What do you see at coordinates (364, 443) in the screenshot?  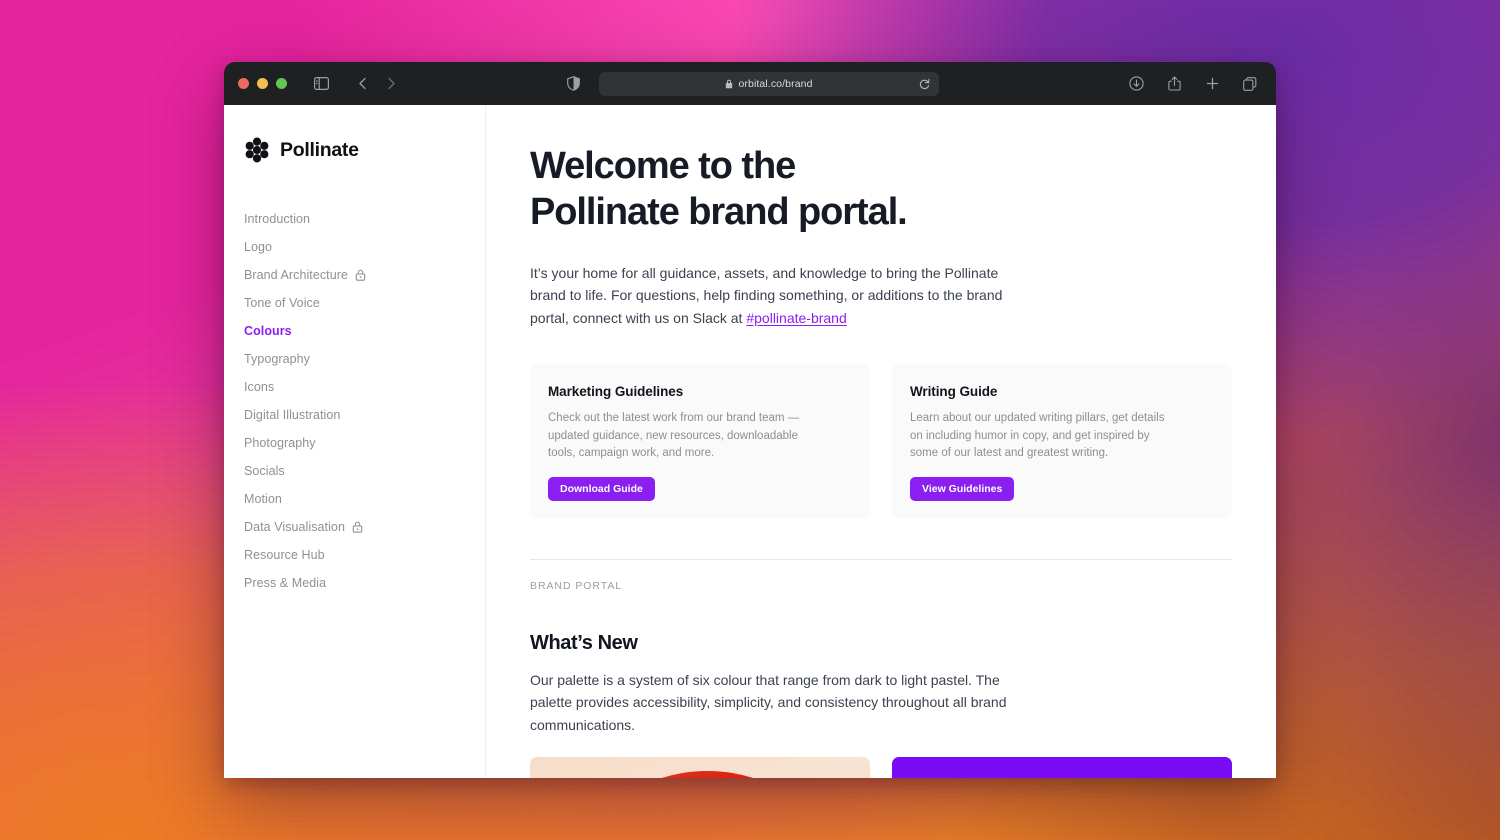 I see `sidebar-item-photography: Photography` at bounding box center [364, 443].